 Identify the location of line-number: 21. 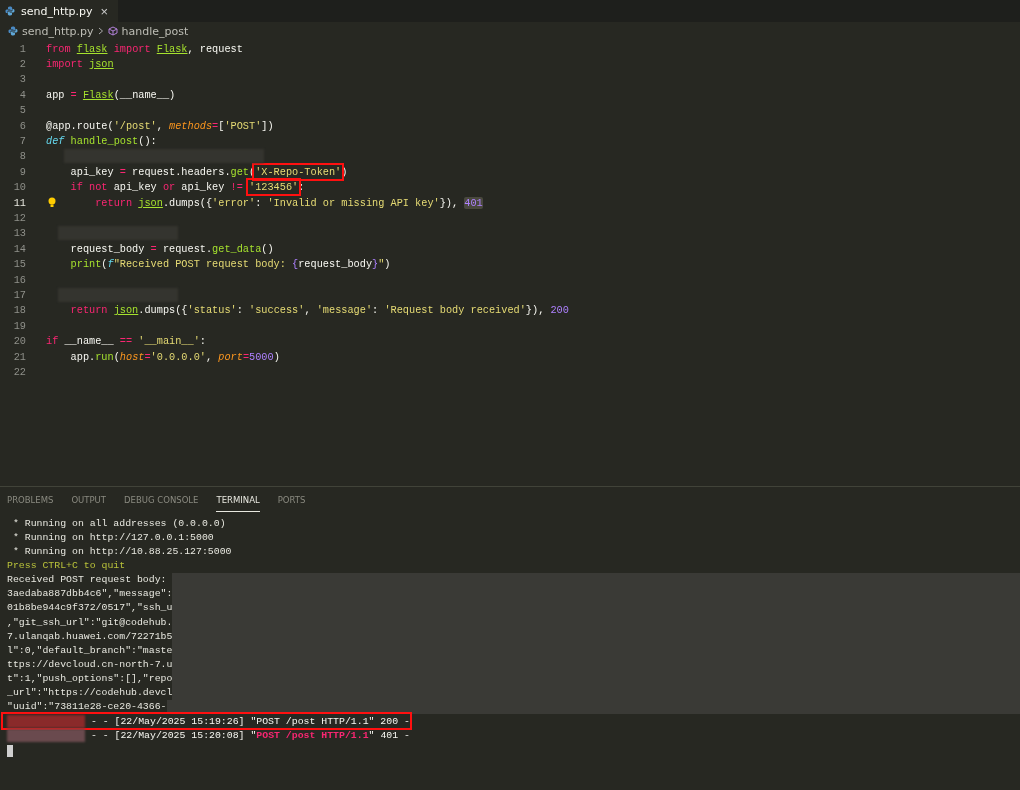
(19, 356).